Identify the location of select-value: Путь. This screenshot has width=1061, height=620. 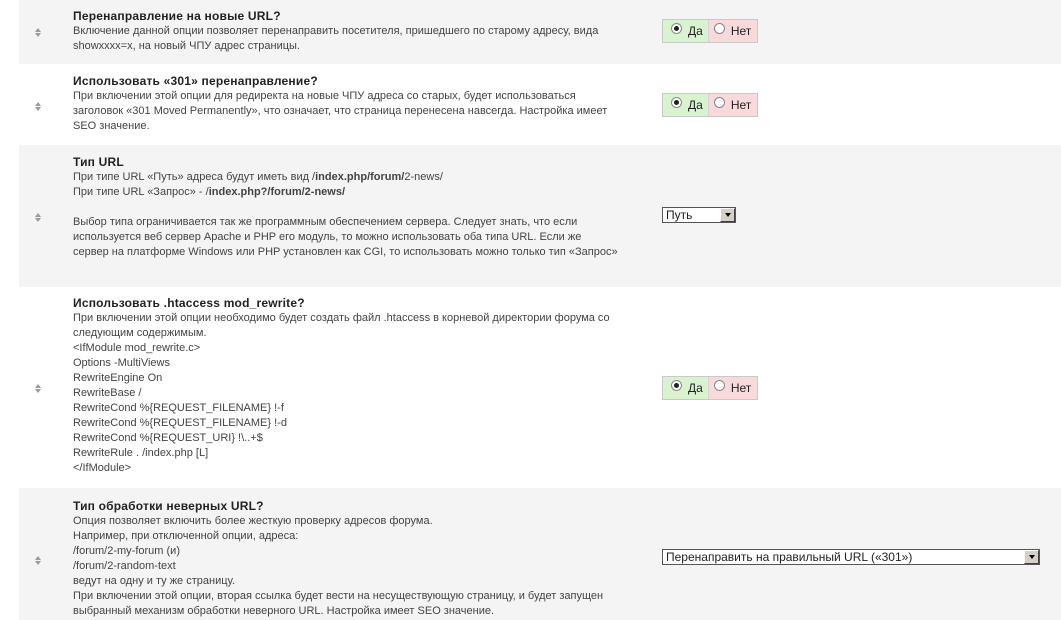
(679, 215).